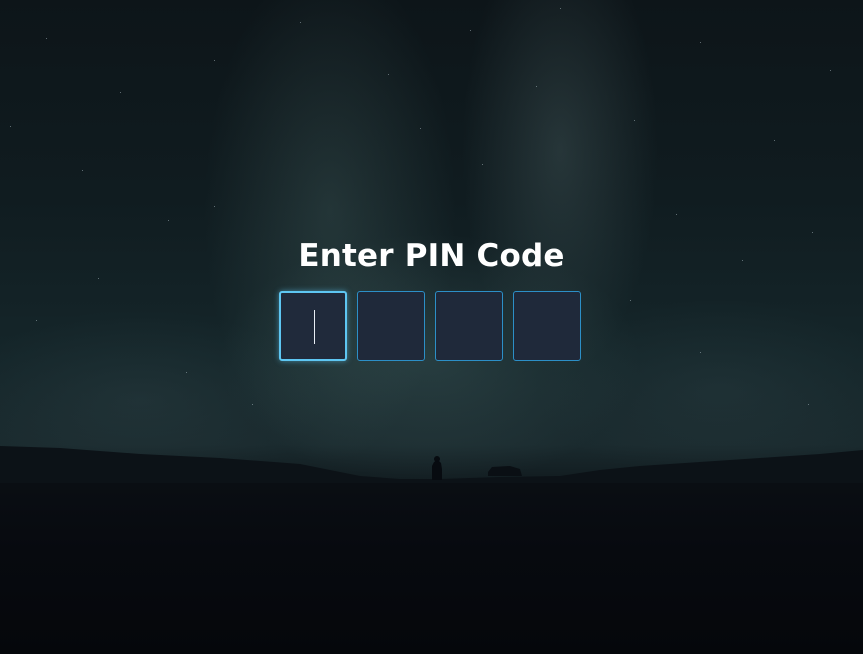 The height and width of the screenshot is (654, 863). Describe the element at coordinates (431, 256) in the screenshot. I see `page-title: Enter PIN Code` at that location.